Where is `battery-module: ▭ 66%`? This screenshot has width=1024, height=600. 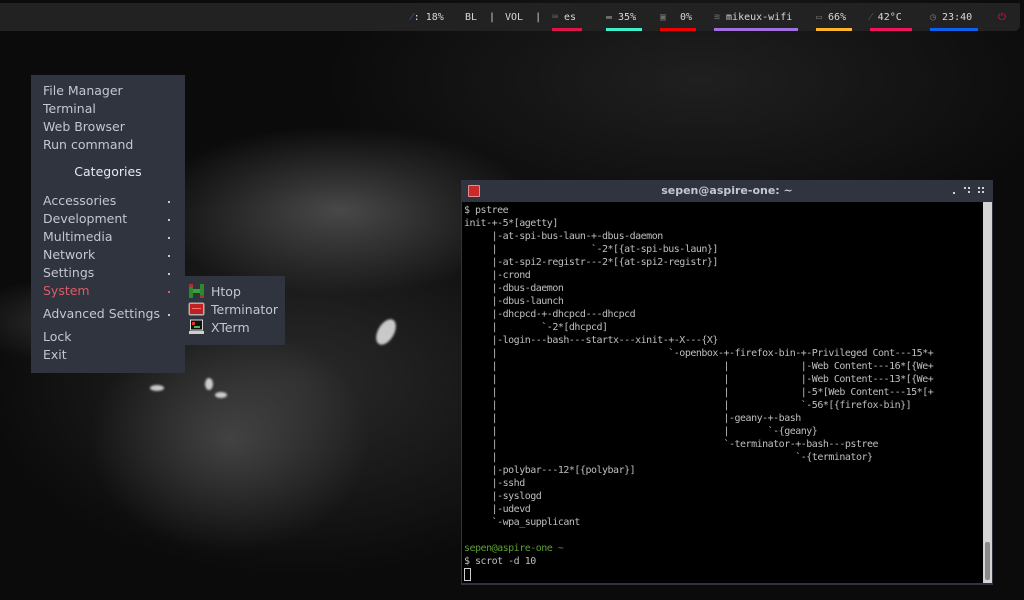 battery-module: ▭ 66% is located at coordinates (834, 17).